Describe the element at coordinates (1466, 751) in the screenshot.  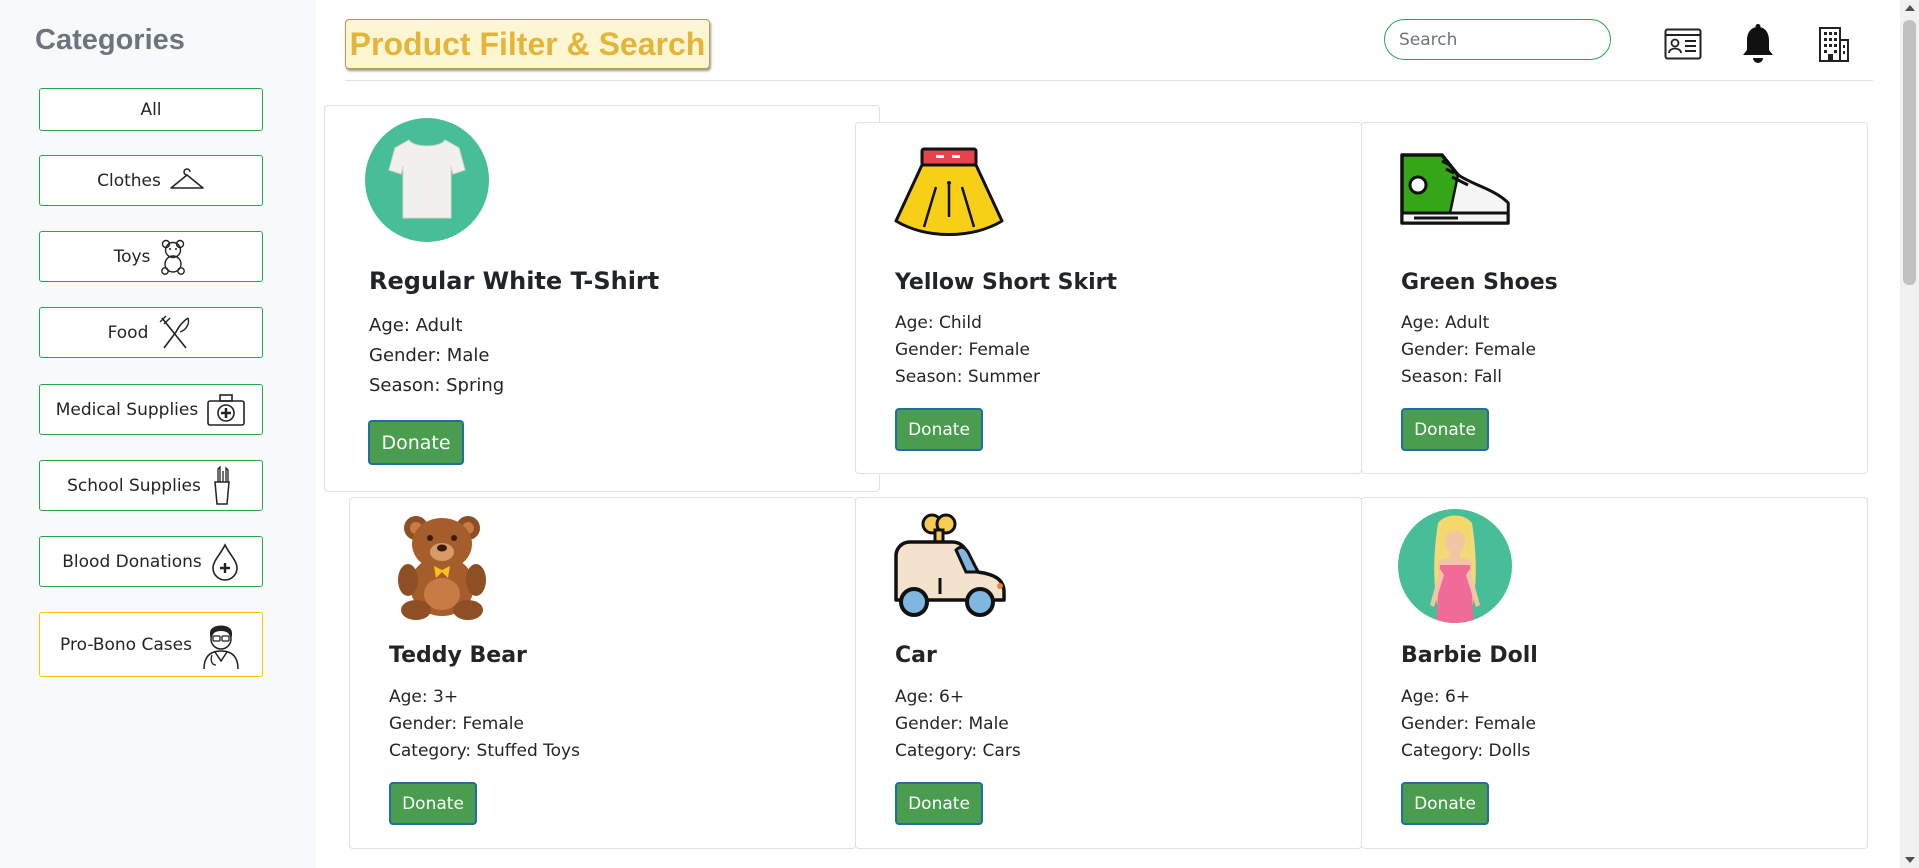
I see `product-category: Category: Dolls` at that location.